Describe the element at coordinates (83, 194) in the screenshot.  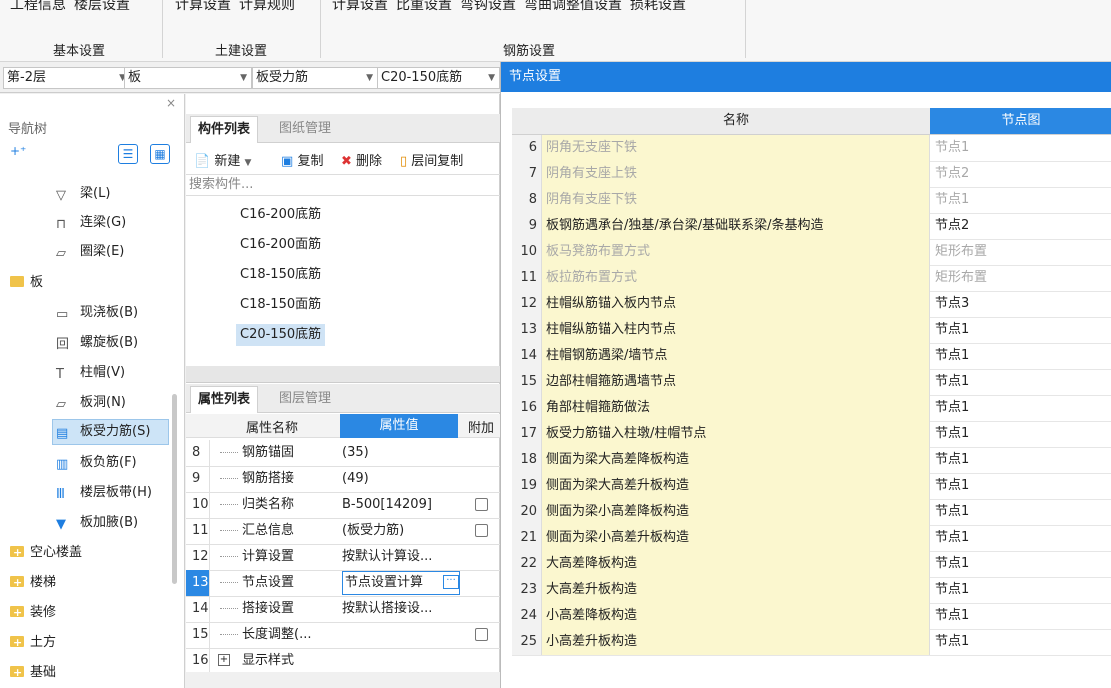
I see `nav-item-beam: ▽ 梁(L)` at that location.